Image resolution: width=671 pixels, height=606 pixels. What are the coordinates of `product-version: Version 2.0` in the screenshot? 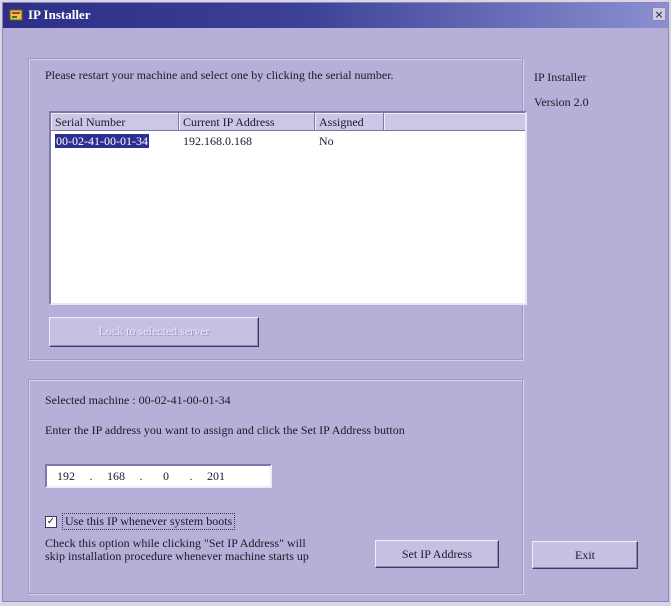 It's located at (561, 102).